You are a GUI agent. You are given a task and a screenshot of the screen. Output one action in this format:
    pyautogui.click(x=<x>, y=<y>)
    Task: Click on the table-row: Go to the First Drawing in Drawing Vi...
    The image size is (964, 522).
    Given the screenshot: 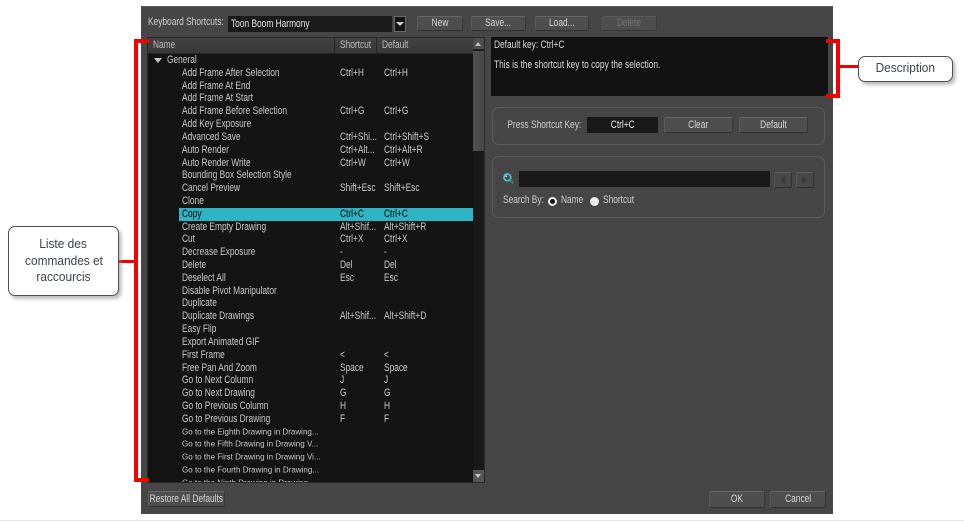 What is the action you would take?
    pyautogui.click(x=310, y=457)
    